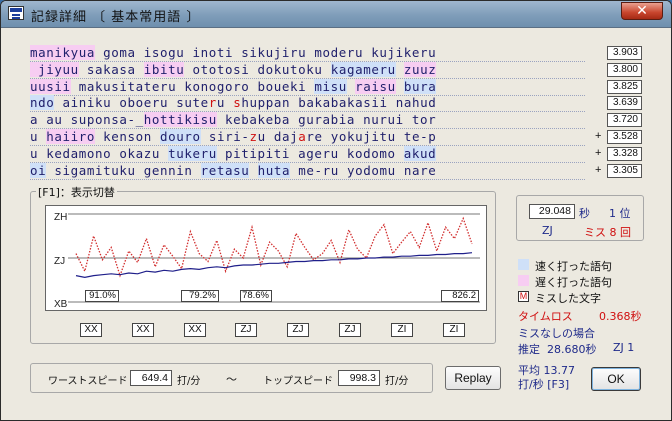 This screenshot has width=672, height=421. What do you see at coordinates (180, 120) in the screenshot?
I see `slow-segment: hottikisu` at bounding box center [180, 120].